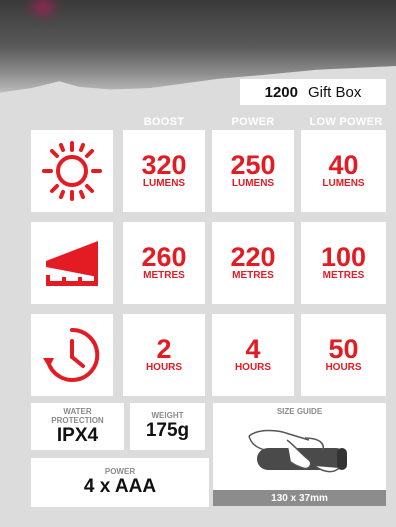 This screenshot has height=527, width=396. I want to click on range-boost-value: 260, so click(164, 257).